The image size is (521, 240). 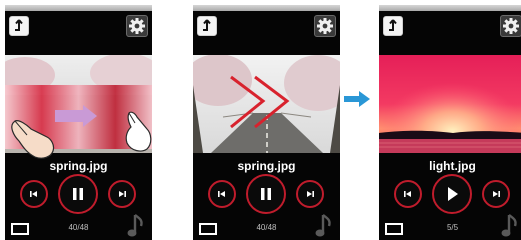 What do you see at coordinates (452, 166) in the screenshot?
I see `file-name: light.jpg` at bounding box center [452, 166].